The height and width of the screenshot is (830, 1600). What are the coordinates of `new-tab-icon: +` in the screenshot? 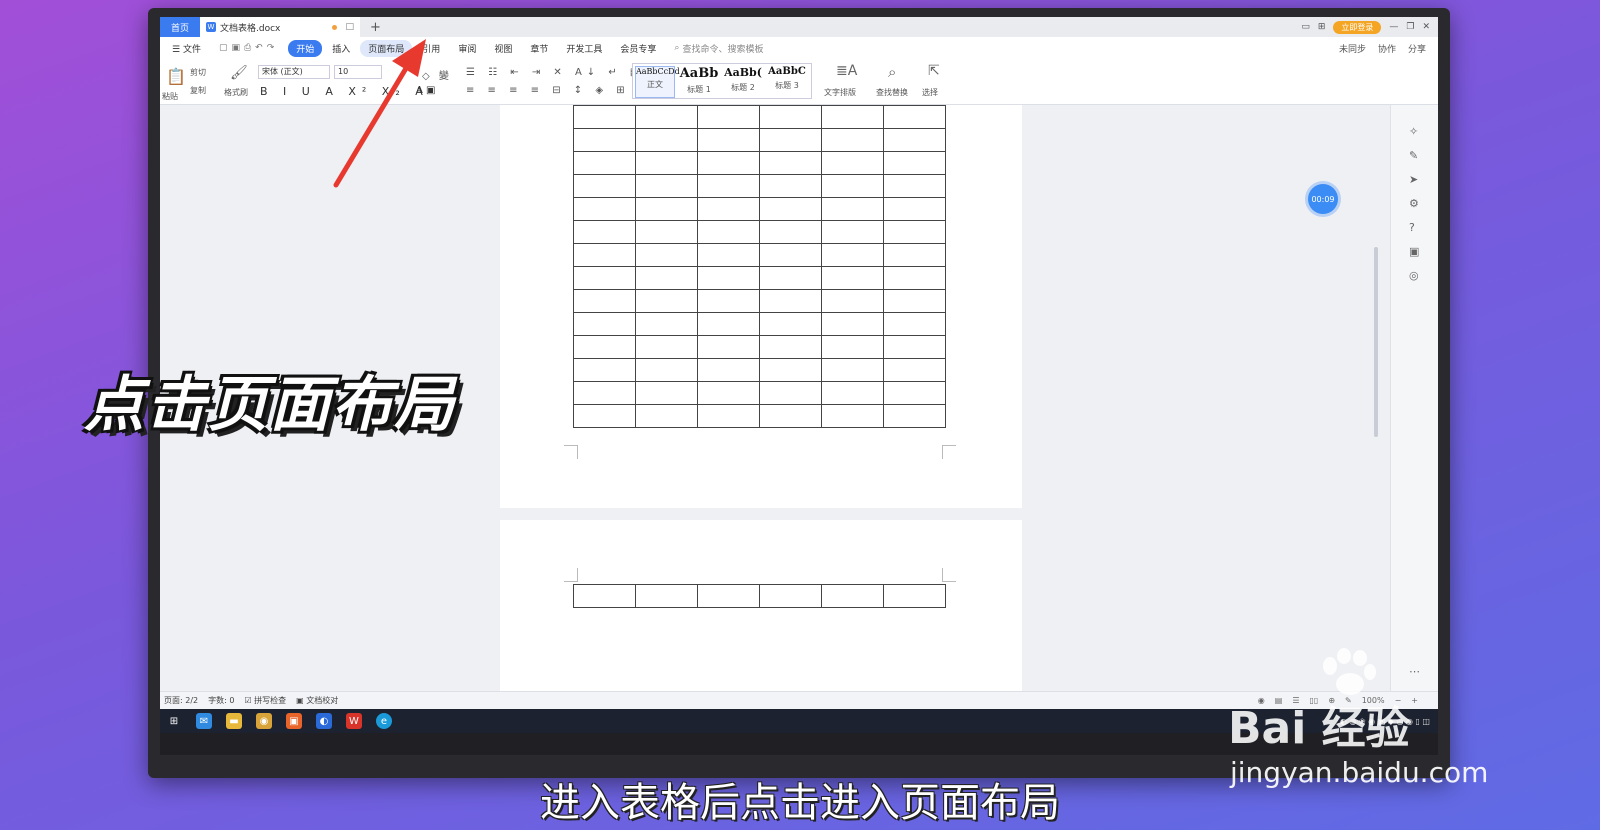 It's located at (375, 27).